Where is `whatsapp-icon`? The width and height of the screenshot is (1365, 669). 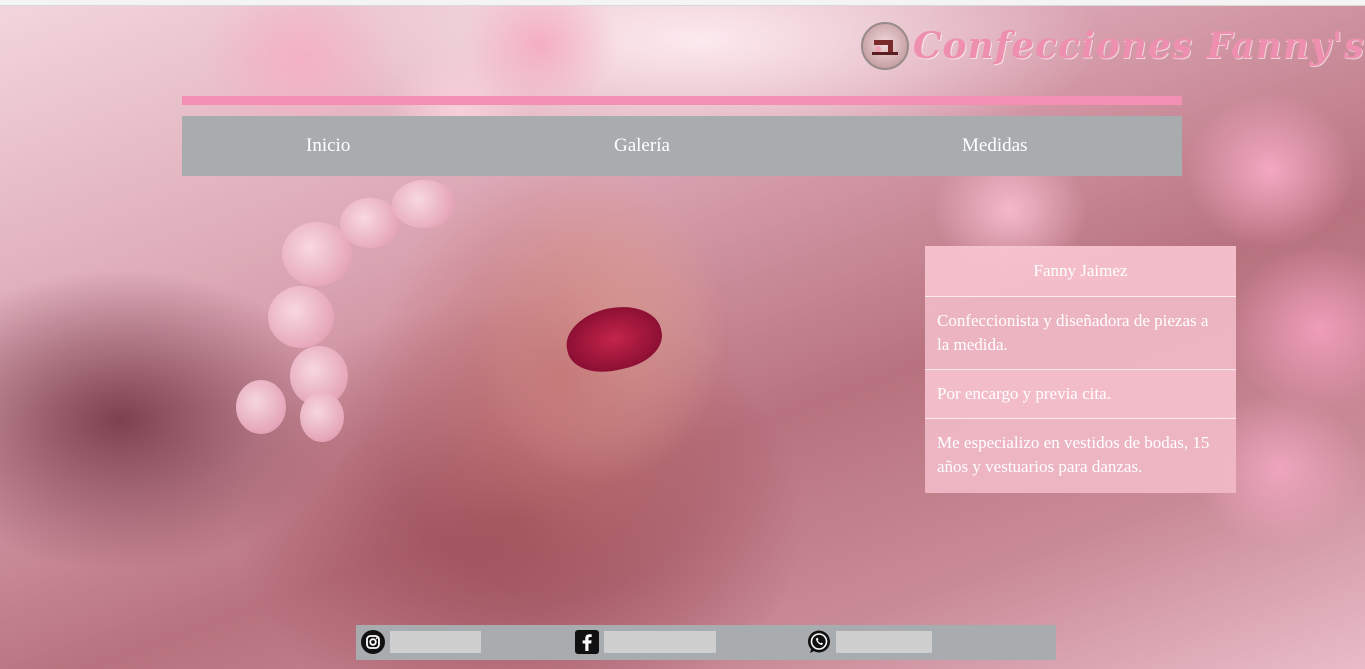
whatsapp-icon is located at coordinates (819, 642).